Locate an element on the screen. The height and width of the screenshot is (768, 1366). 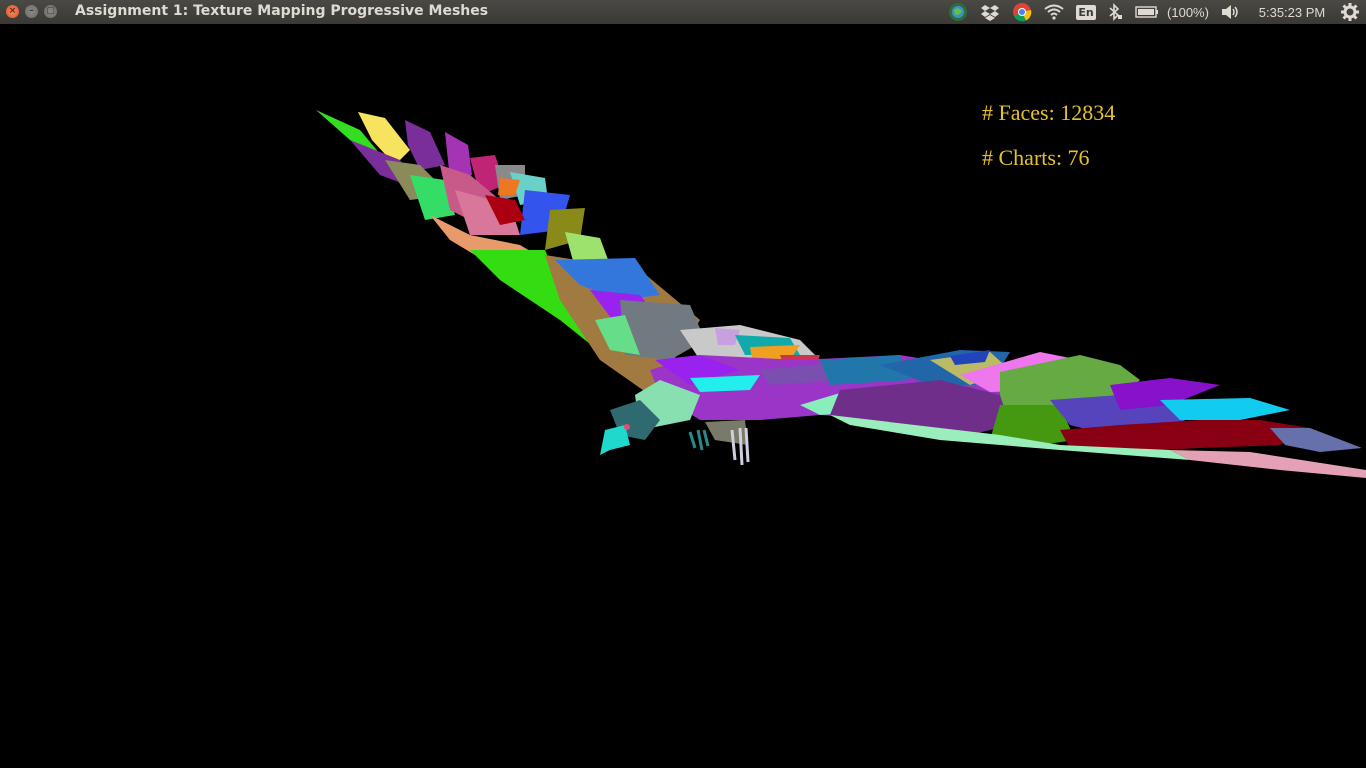
minimize-window-button: – is located at coordinates (31, 11).